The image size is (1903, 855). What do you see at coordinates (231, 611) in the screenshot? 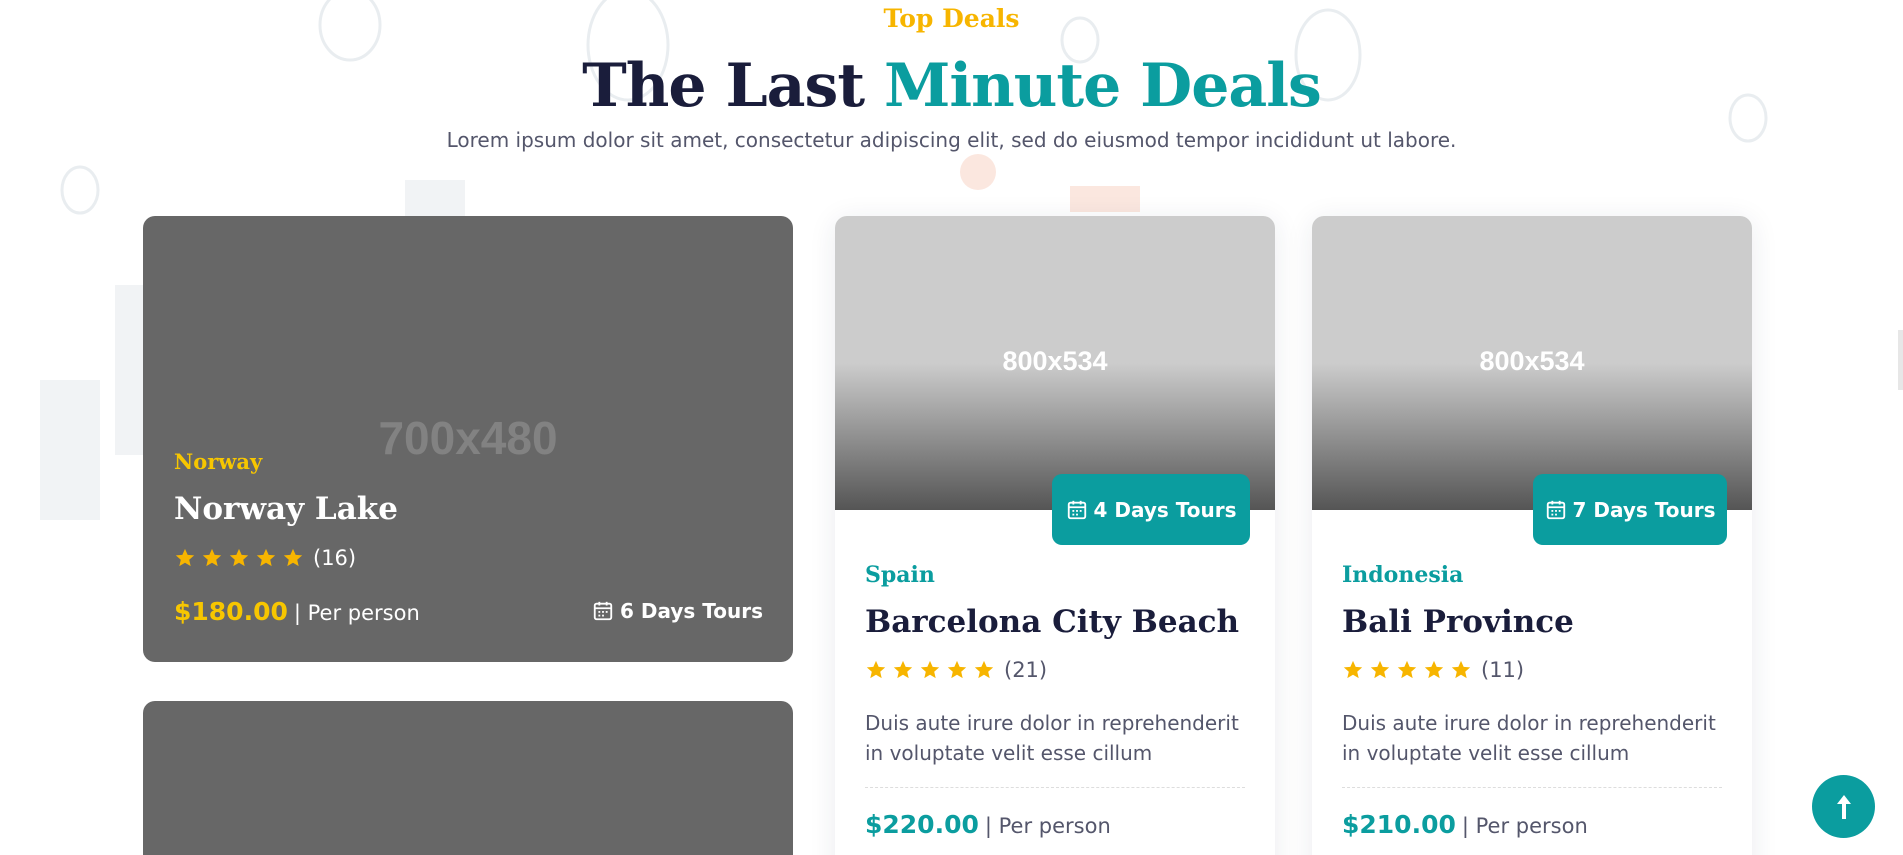
I see `price-amount: $180.00` at bounding box center [231, 611].